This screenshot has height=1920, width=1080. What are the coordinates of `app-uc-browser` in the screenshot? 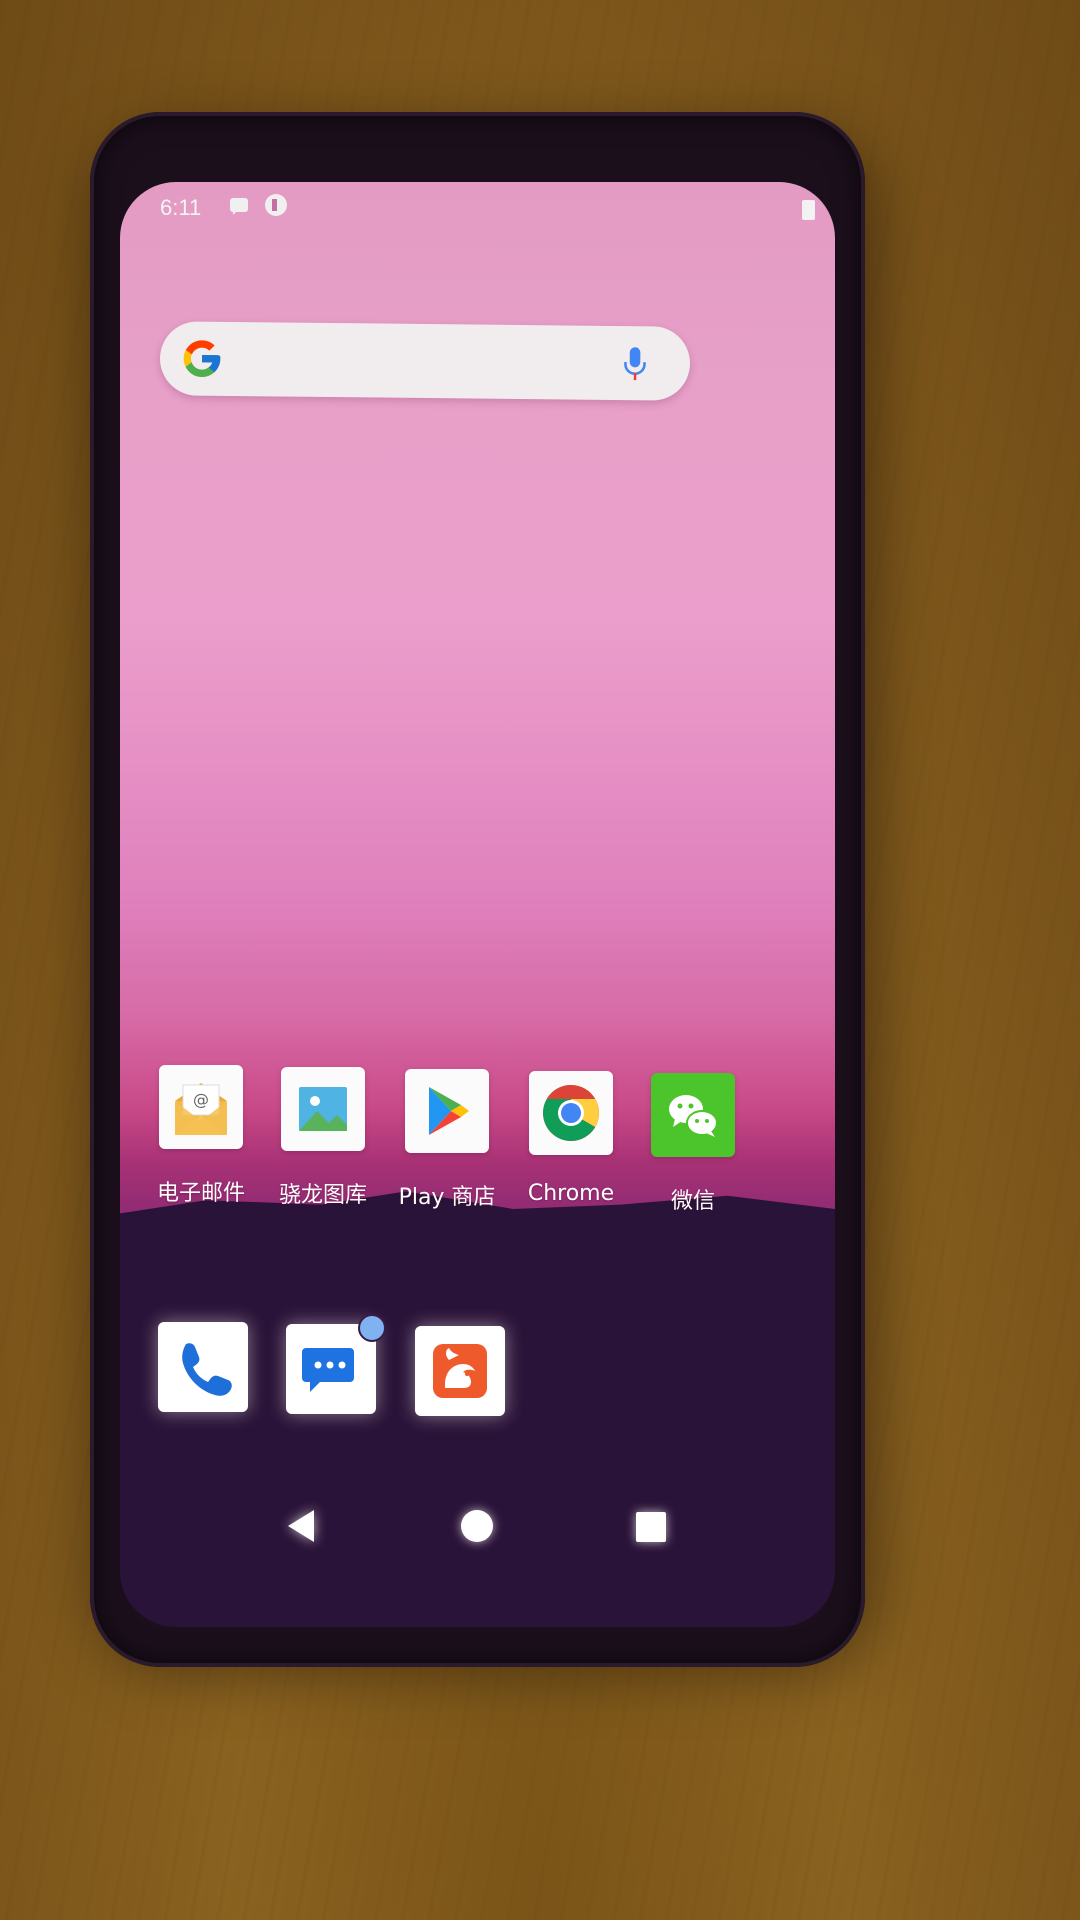 It's located at (460, 1371).